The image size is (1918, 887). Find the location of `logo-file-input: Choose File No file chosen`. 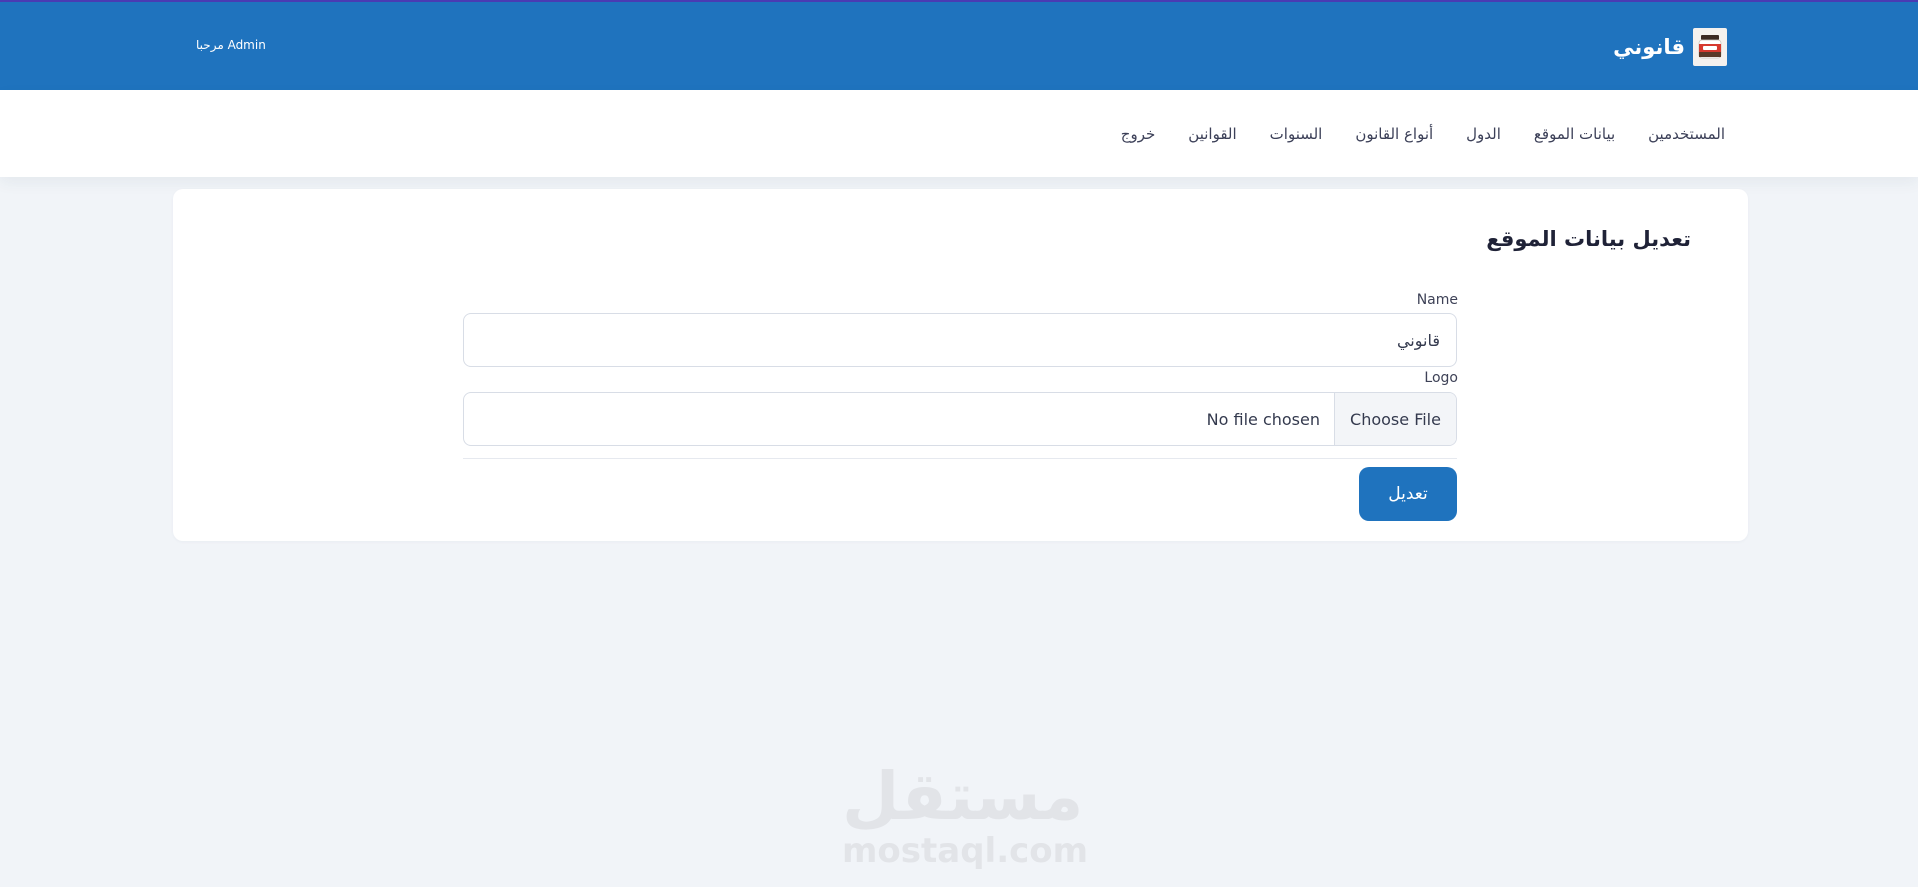

logo-file-input: Choose File No file chosen is located at coordinates (960, 419).